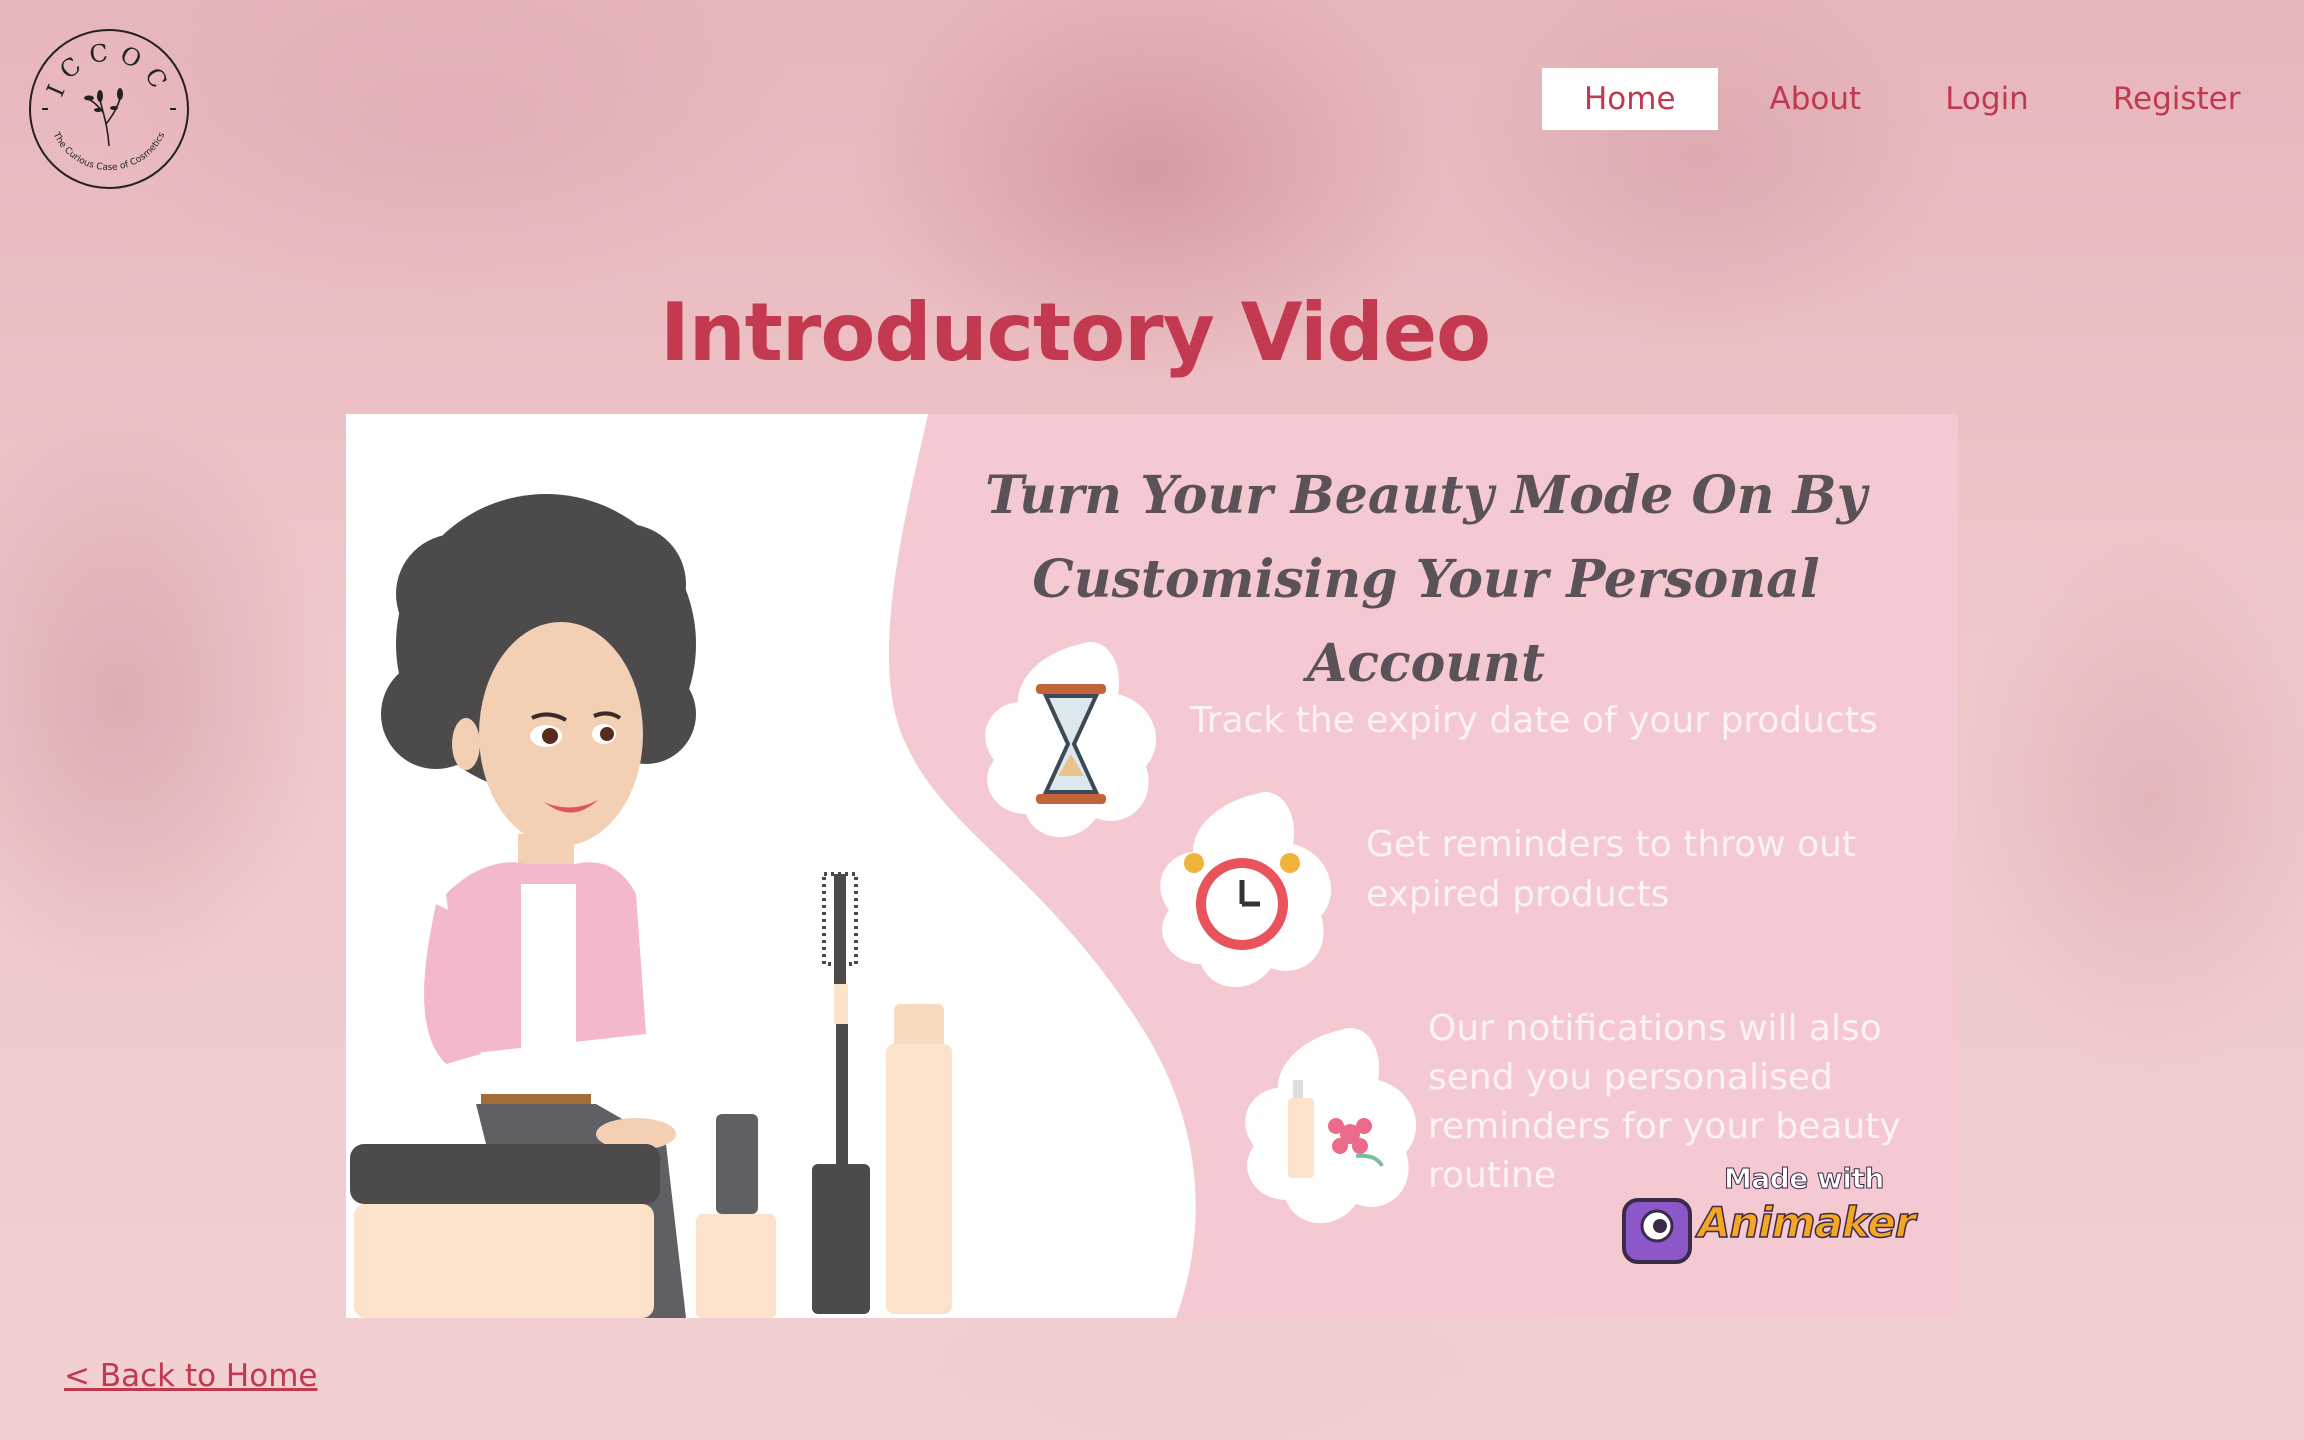 The height and width of the screenshot is (1440, 2304). Describe the element at coordinates (919, 1159) in the screenshot. I see `foundation-bottle-illustration` at that location.